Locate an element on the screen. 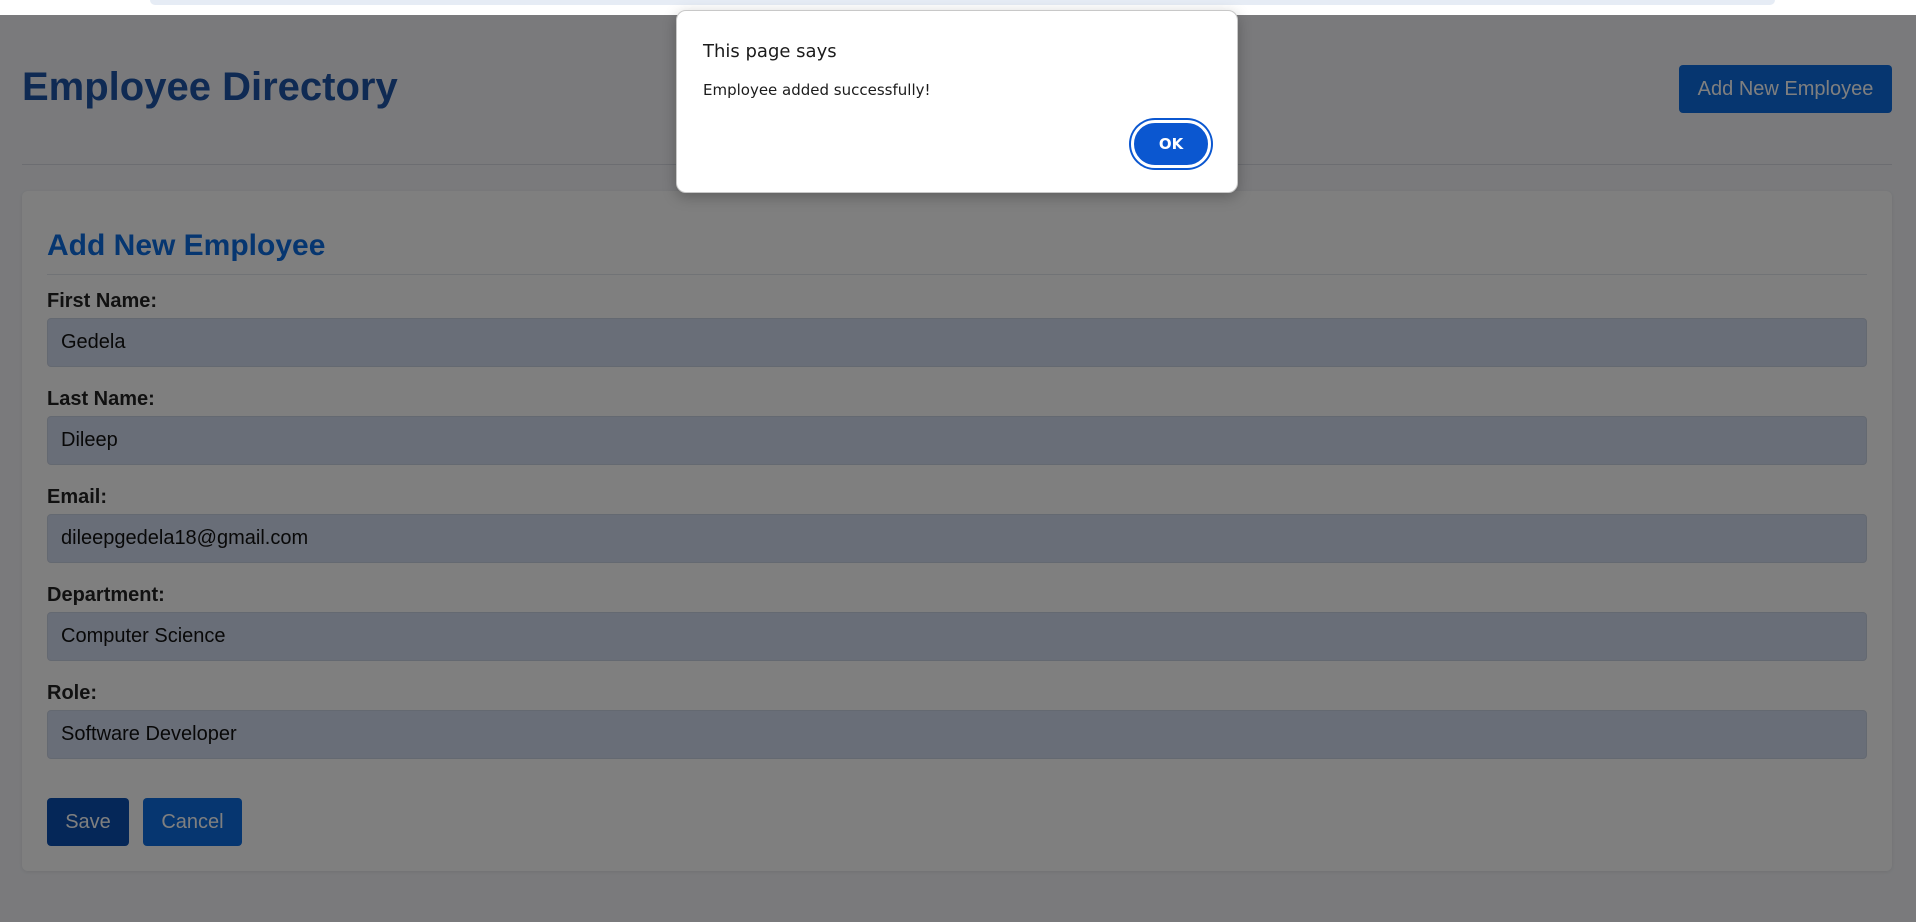 This screenshot has width=1916, height=922. browser-address-bar-edge is located at coordinates (962, 2).